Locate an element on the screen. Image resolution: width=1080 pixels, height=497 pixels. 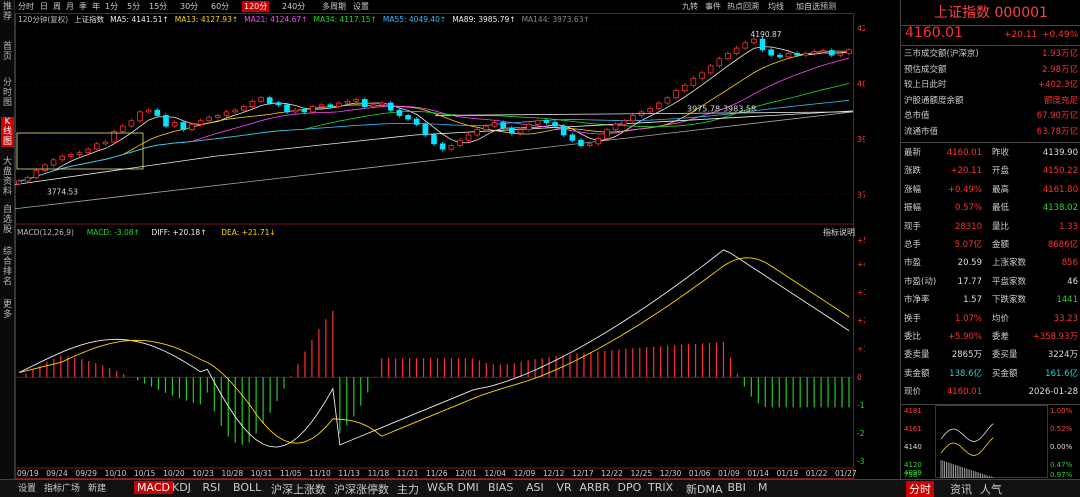
indicator-tab-2: 新建 is located at coordinates (97, 487).